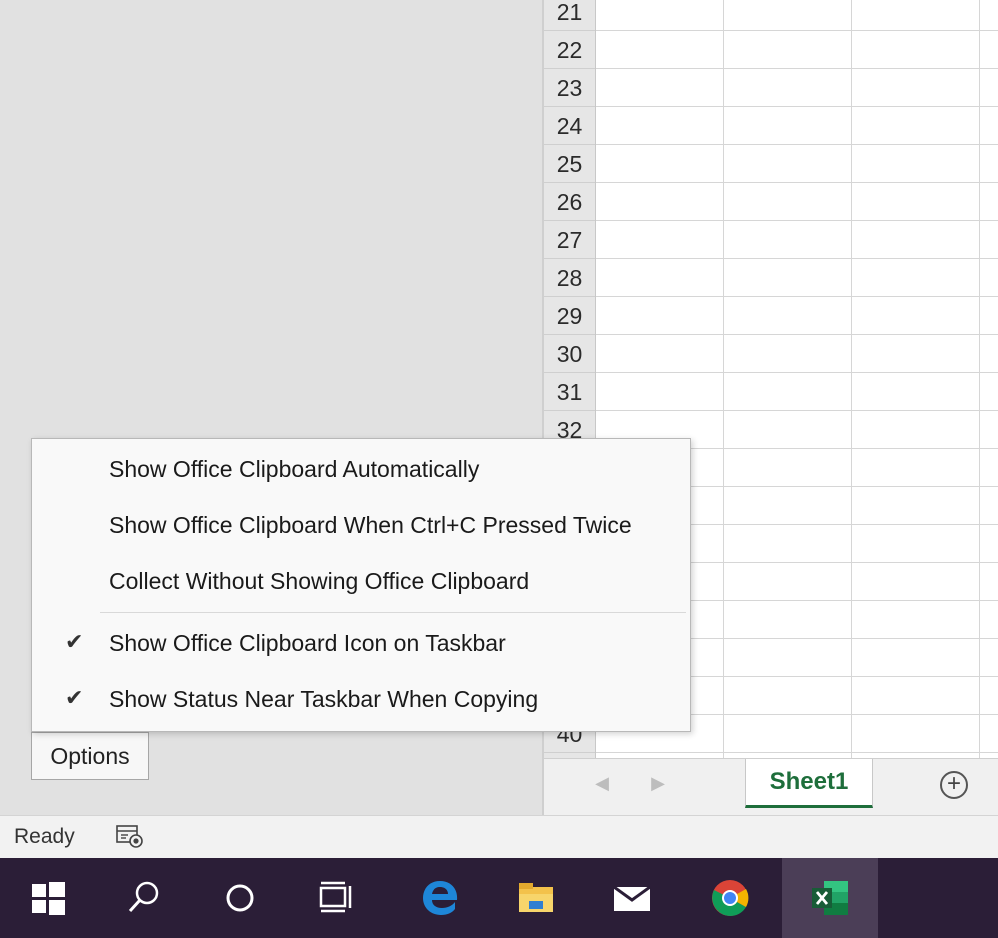 The height and width of the screenshot is (938, 998). I want to click on menu-item-label: Collect Without Showing Office Clipboard, so click(319, 581).